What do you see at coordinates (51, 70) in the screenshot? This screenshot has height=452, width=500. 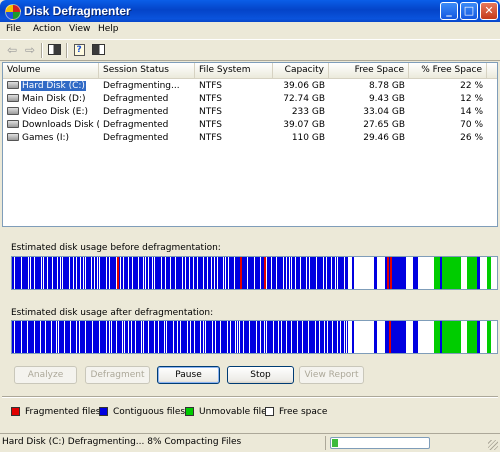 I see `column-volume: Volume` at bounding box center [51, 70].